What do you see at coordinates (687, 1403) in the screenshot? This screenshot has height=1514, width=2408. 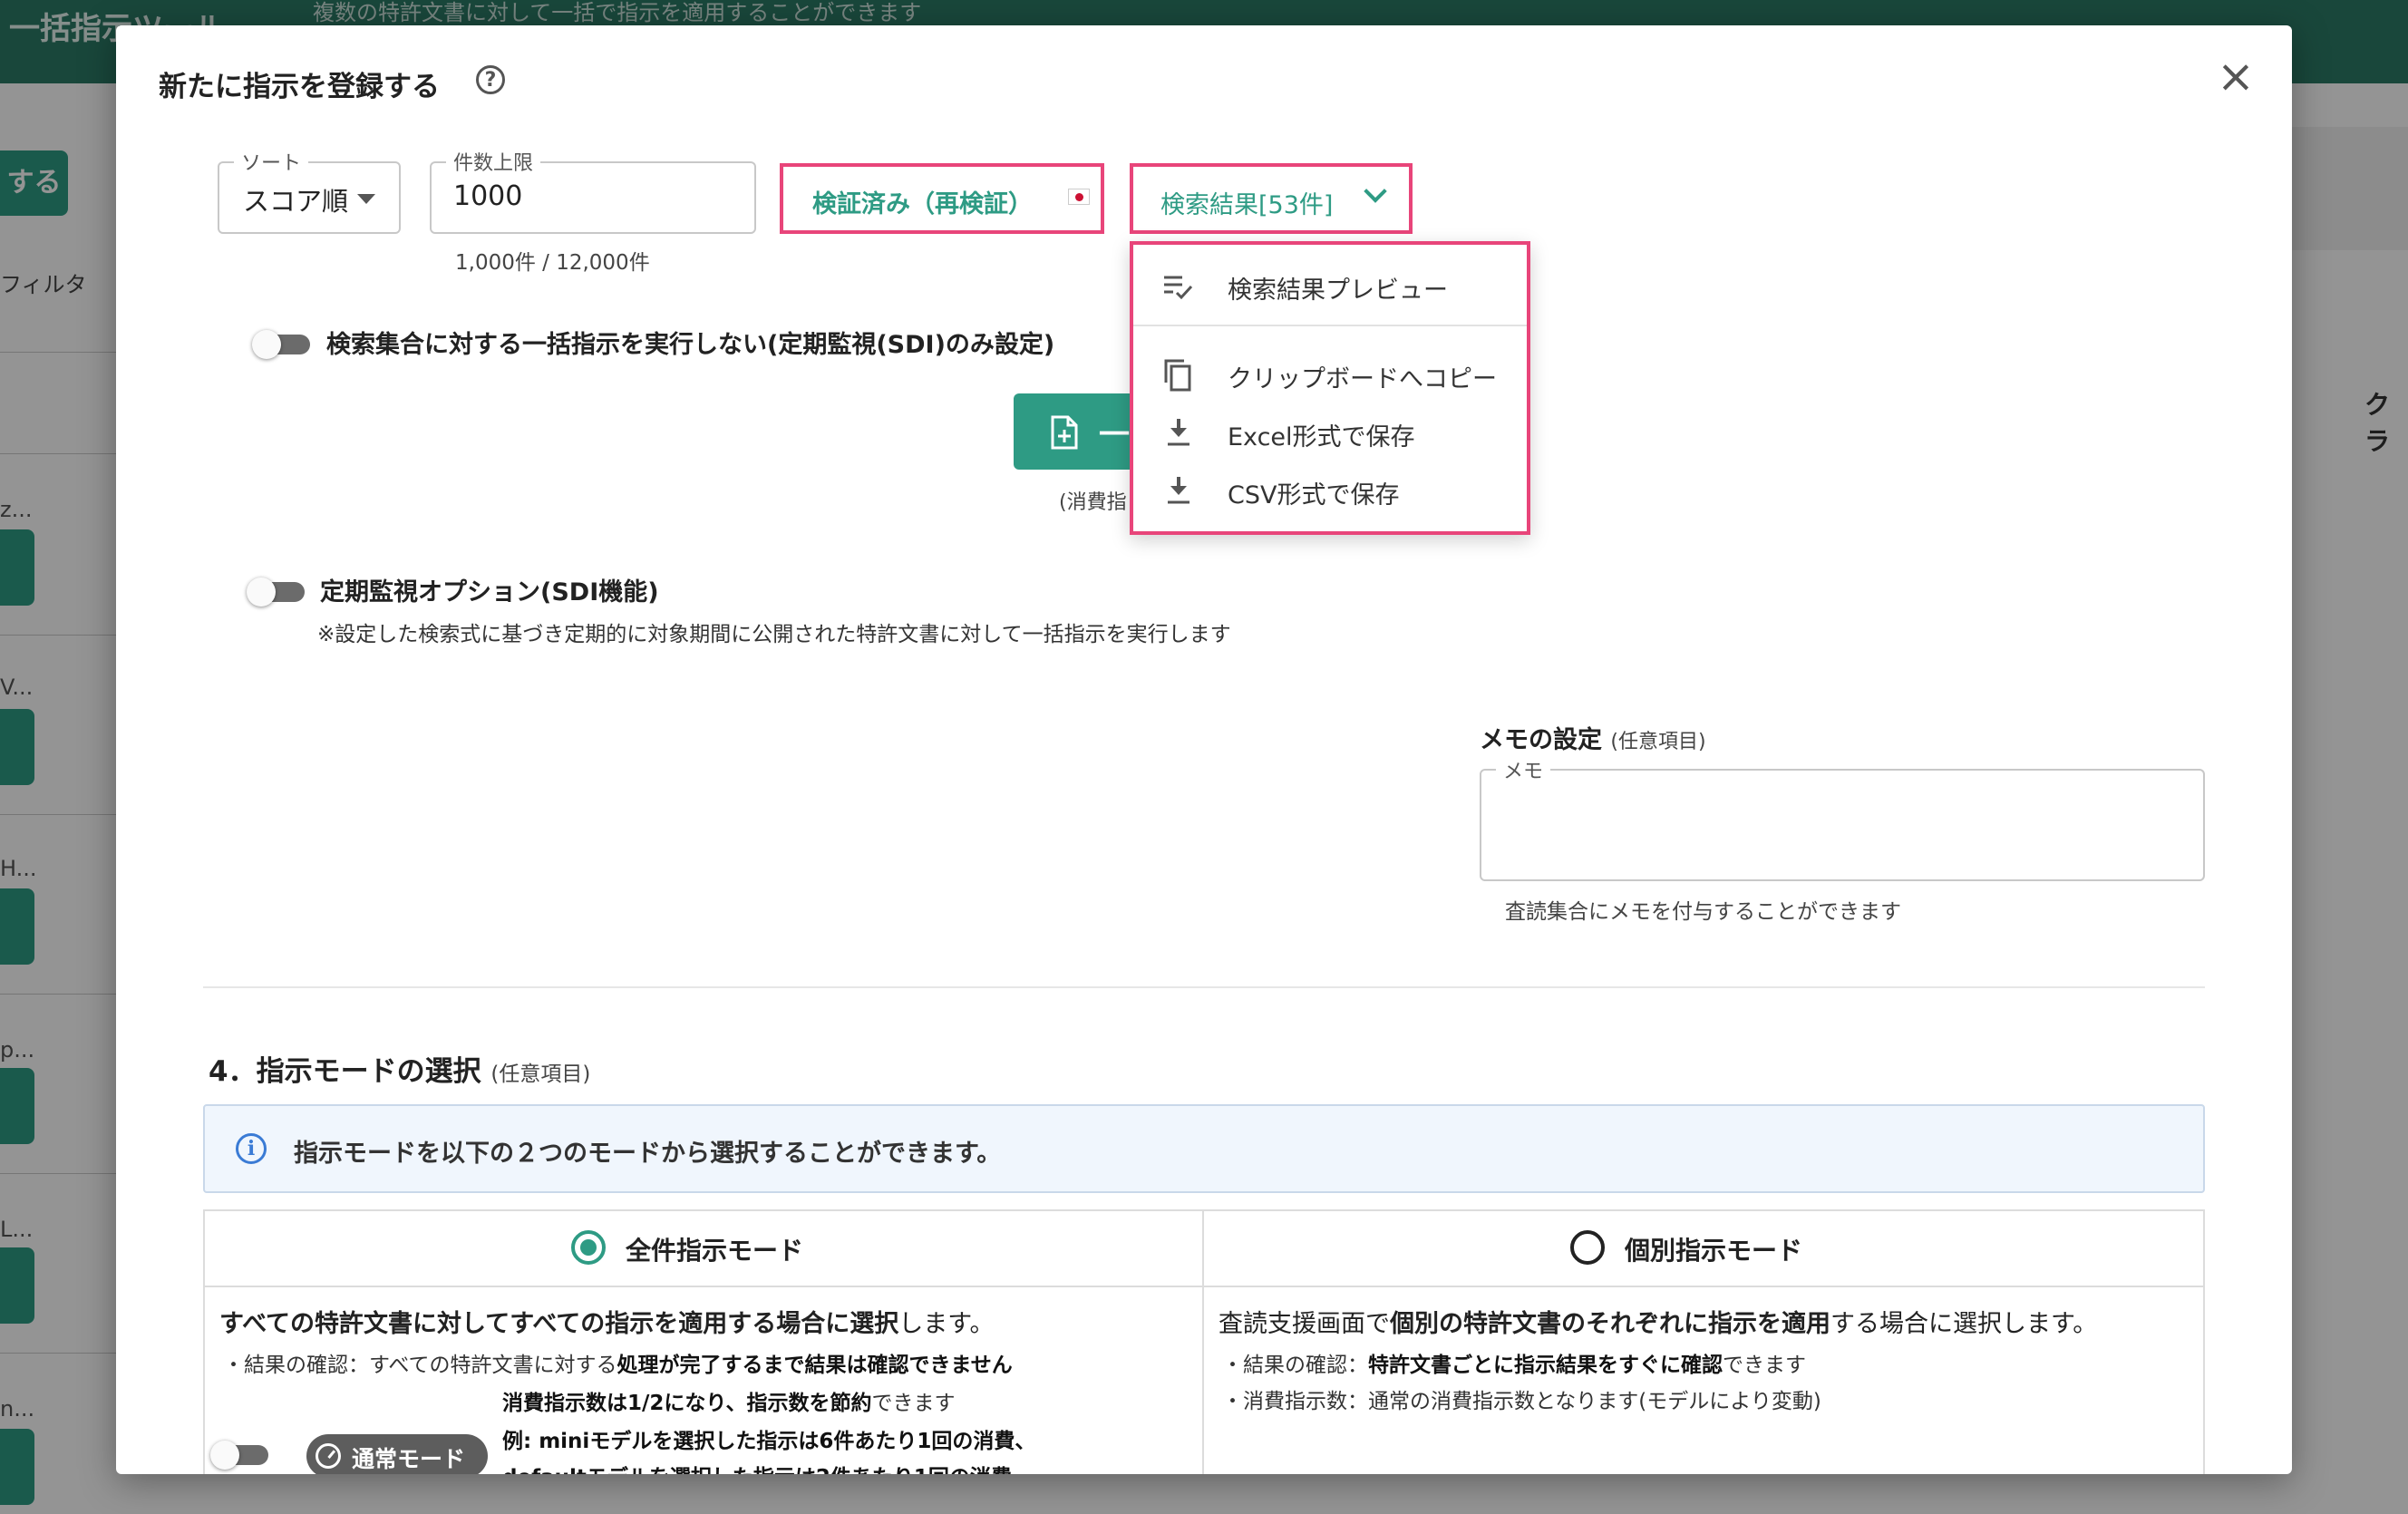 I see `all-mode-consumption-strong: 消費指示数は1/2になり、指示数を節約` at bounding box center [687, 1403].